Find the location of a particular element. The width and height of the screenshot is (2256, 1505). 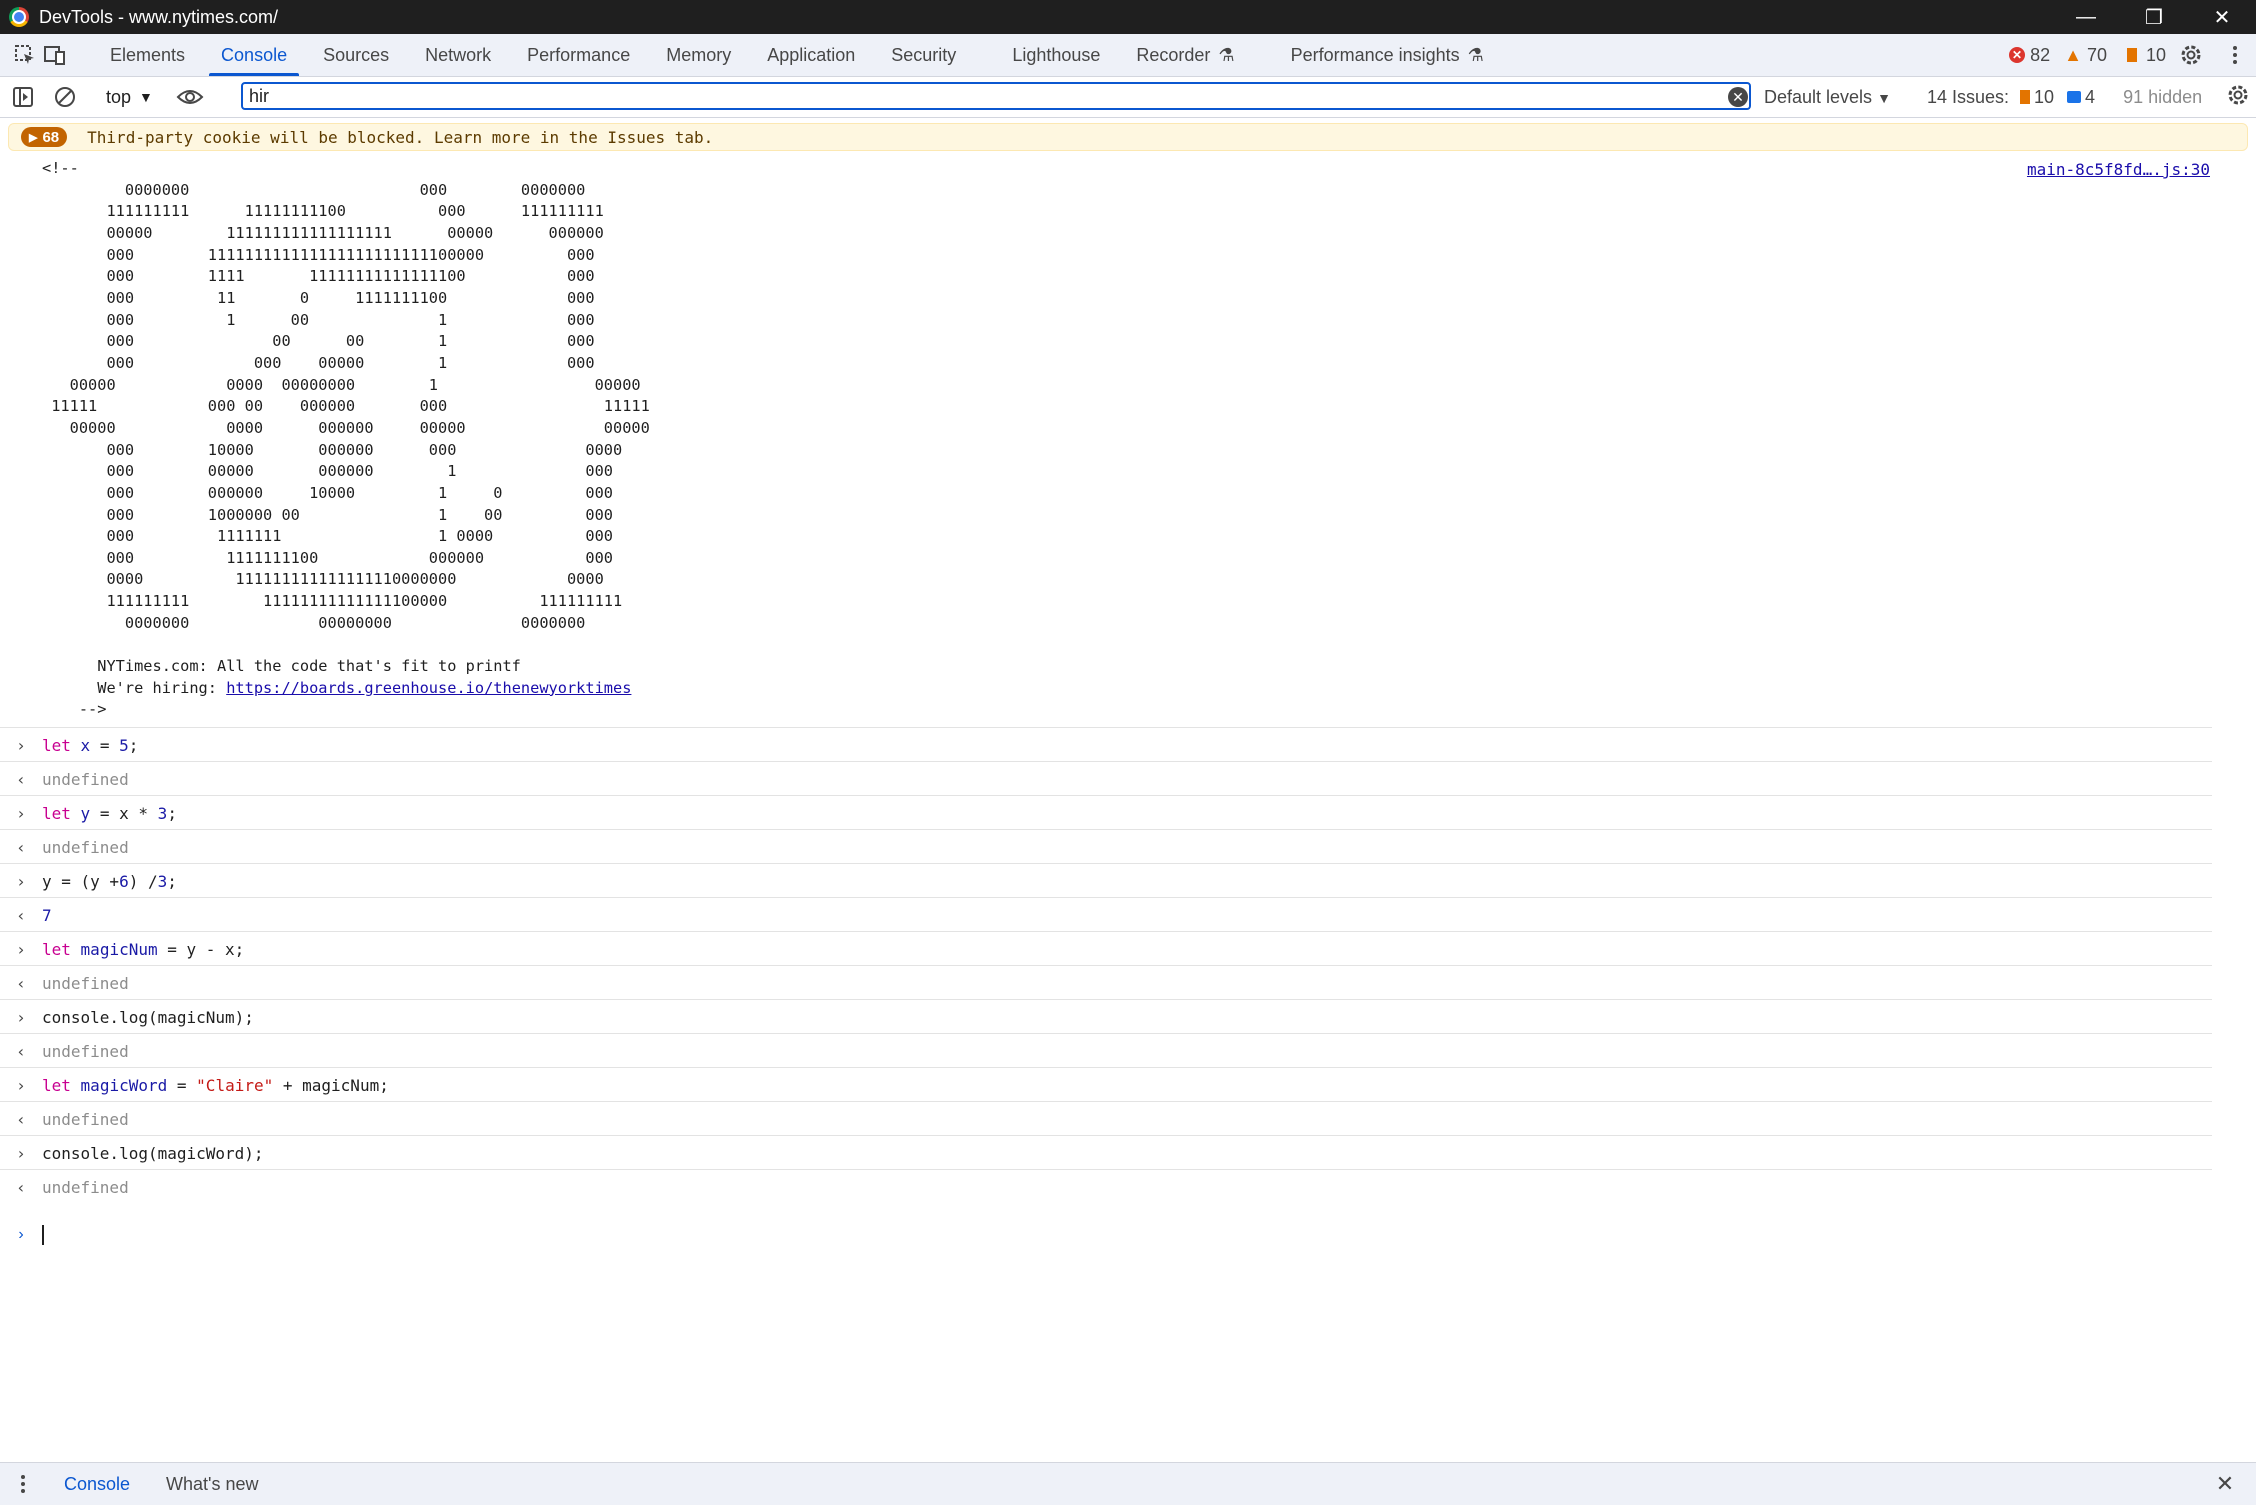

console-input-row: › console.log(magicWord); is located at coordinates (1106, 1152).